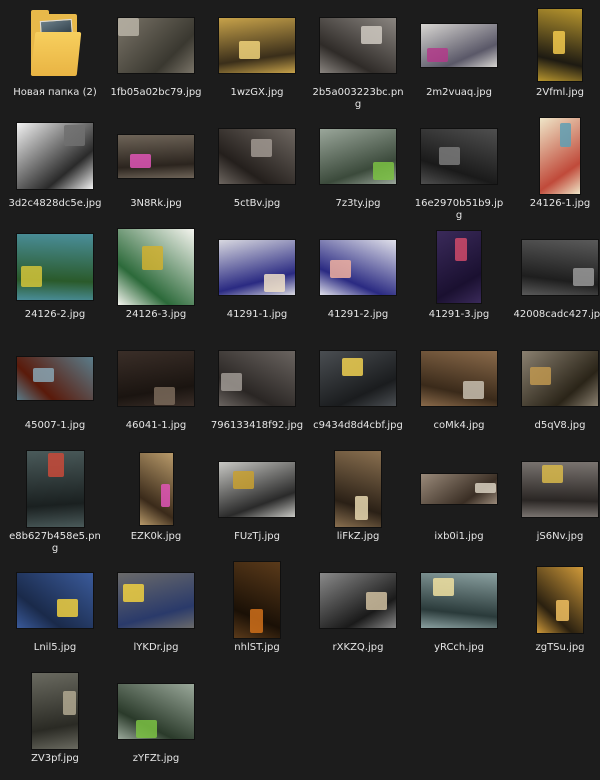 This screenshot has height=780, width=600. Describe the element at coordinates (556, 615) in the screenshot. I see `file-item: zgTSu.jpg` at that location.